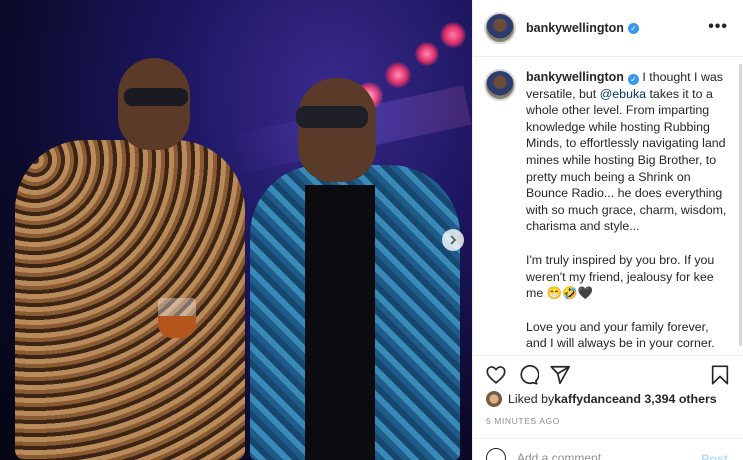 The width and height of the screenshot is (743, 460). What do you see at coordinates (608, 449) in the screenshot?
I see `comment-bar: Post` at bounding box center [608, 449].